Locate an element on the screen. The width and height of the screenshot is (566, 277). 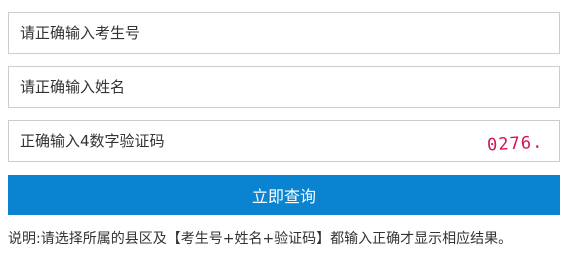
name-input is located at coordinates (284, 87).